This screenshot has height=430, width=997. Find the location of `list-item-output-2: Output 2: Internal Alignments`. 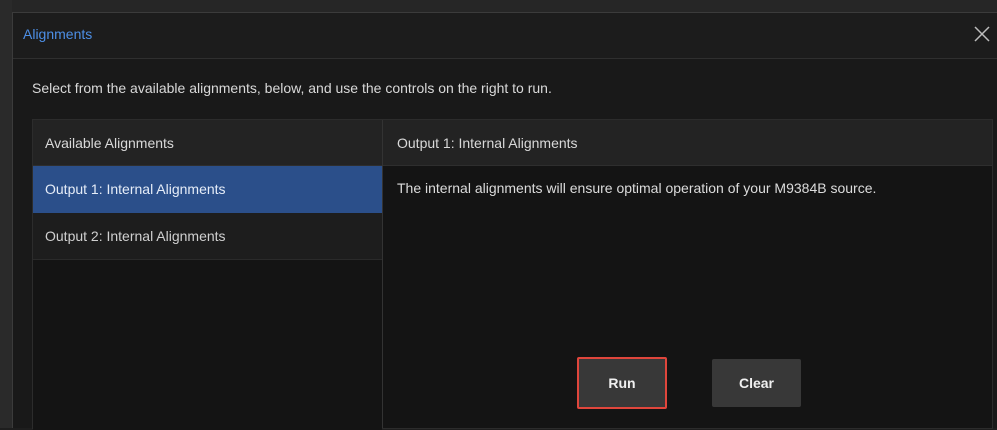

list-item-output-2: Output 2: Internal Alignments is located at coordinates (207, 236).